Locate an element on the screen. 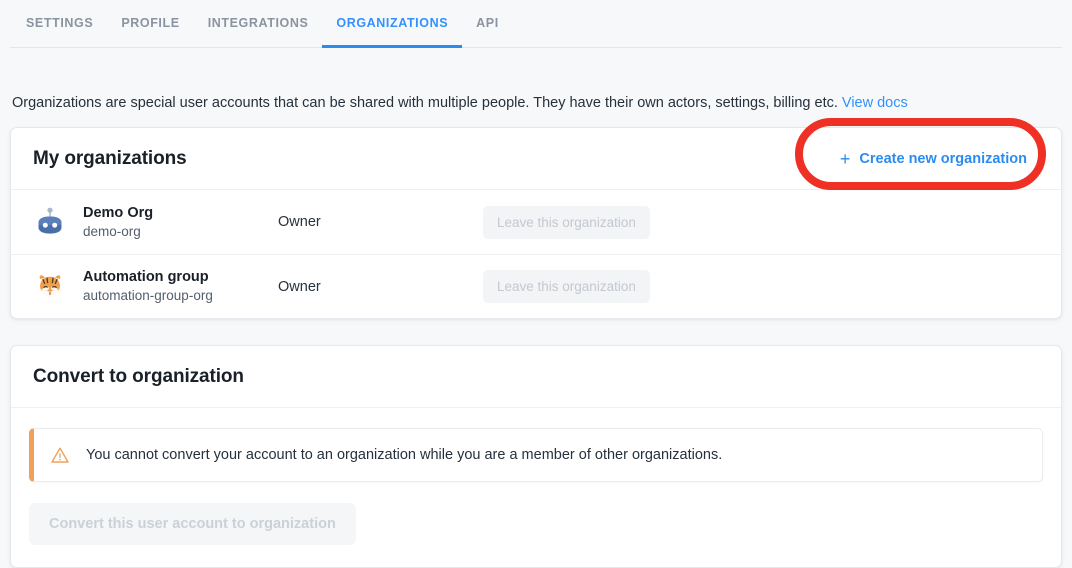  convert-header: Convert to organization is located at coordinates (536, 377).